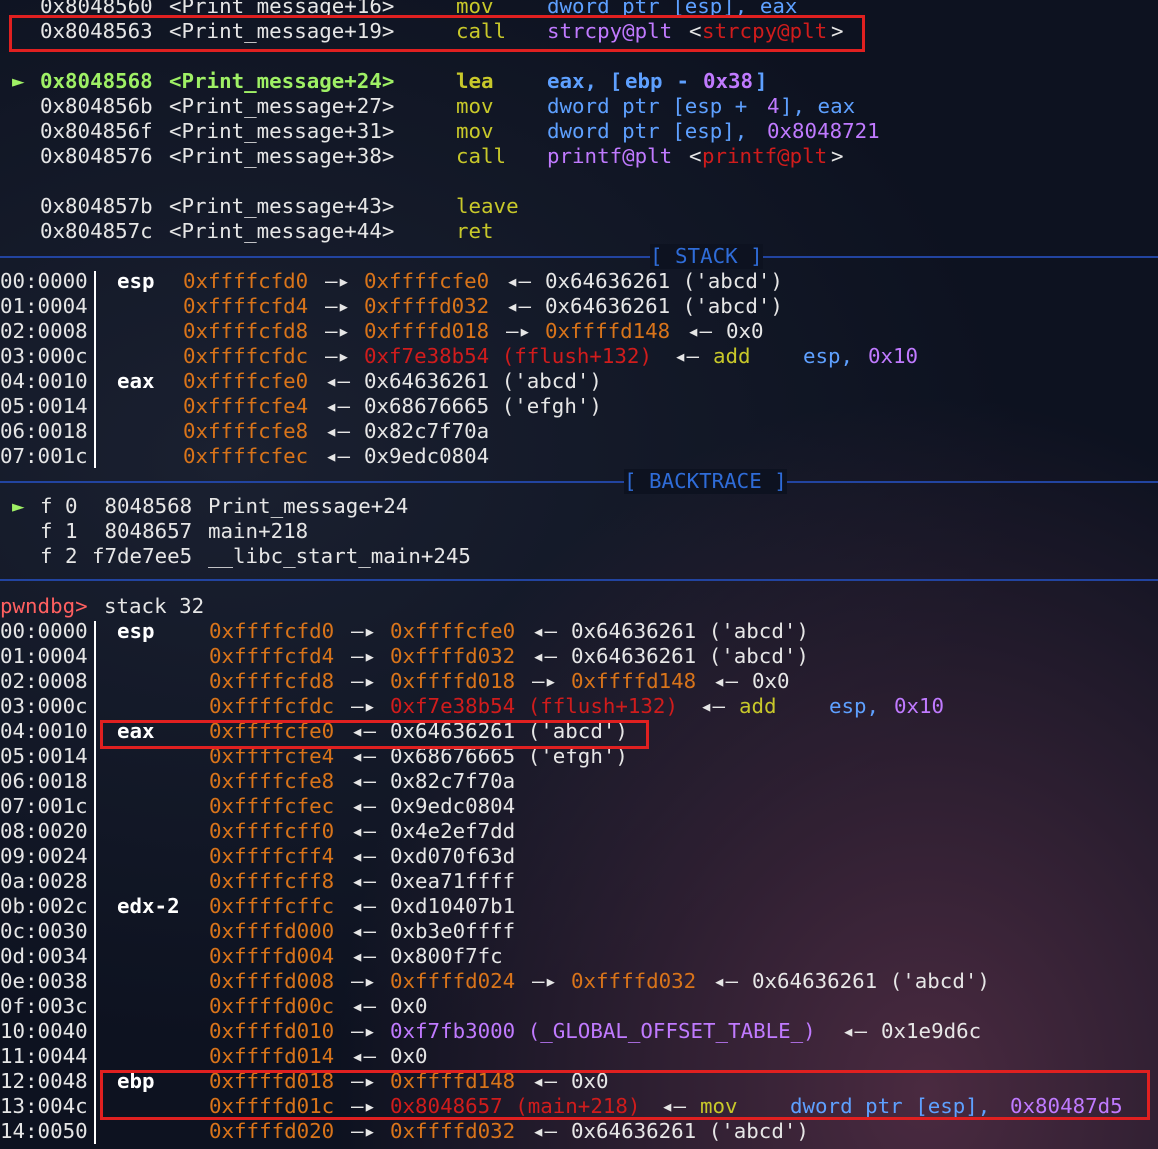 The height and width of the screenshot is (1149, 1158). I want to click on stack-address: 0xffffcfe8, so click(272, 781).